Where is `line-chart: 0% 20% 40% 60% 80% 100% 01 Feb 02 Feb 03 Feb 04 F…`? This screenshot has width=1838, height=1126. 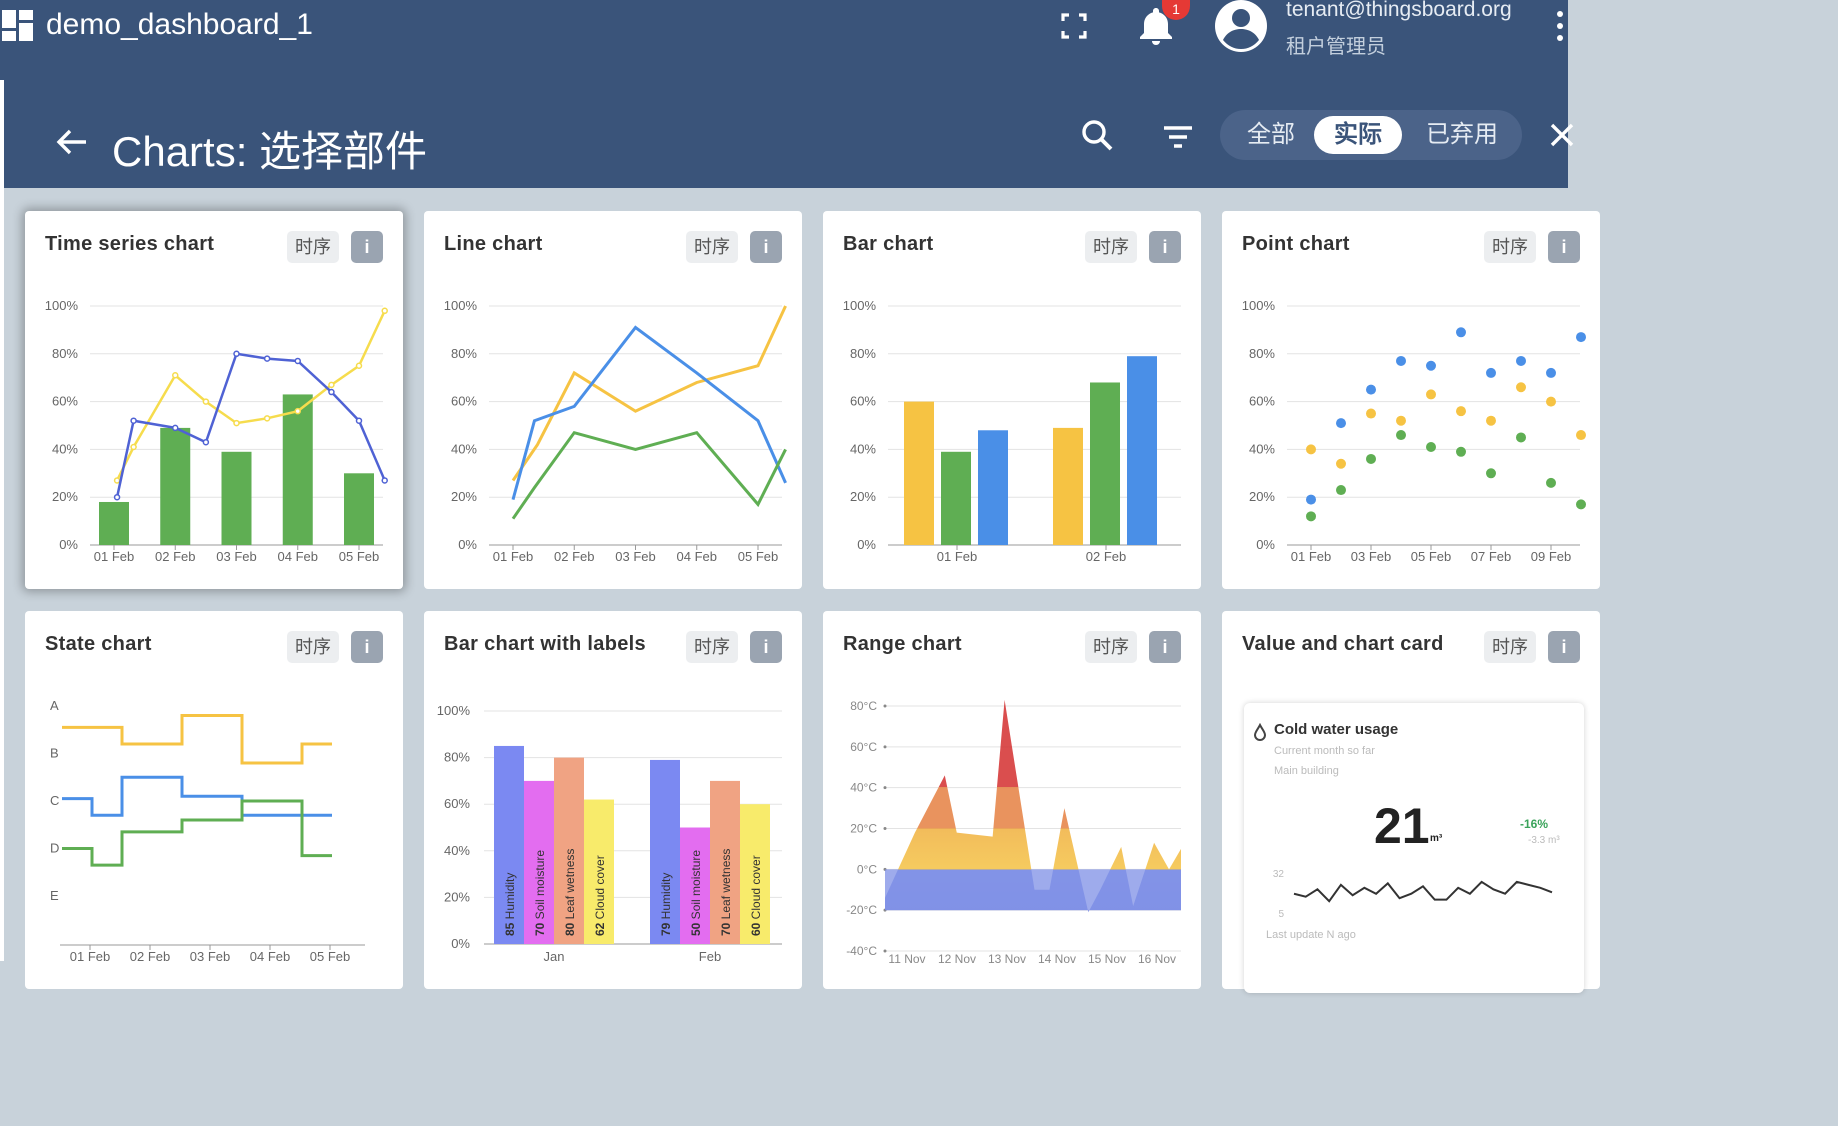 line-chart: 0% 20% 40% 60% 80% 100% 01 Feb 02 Feb 03 Feb 04 F… is located at coordinates (615, 431).